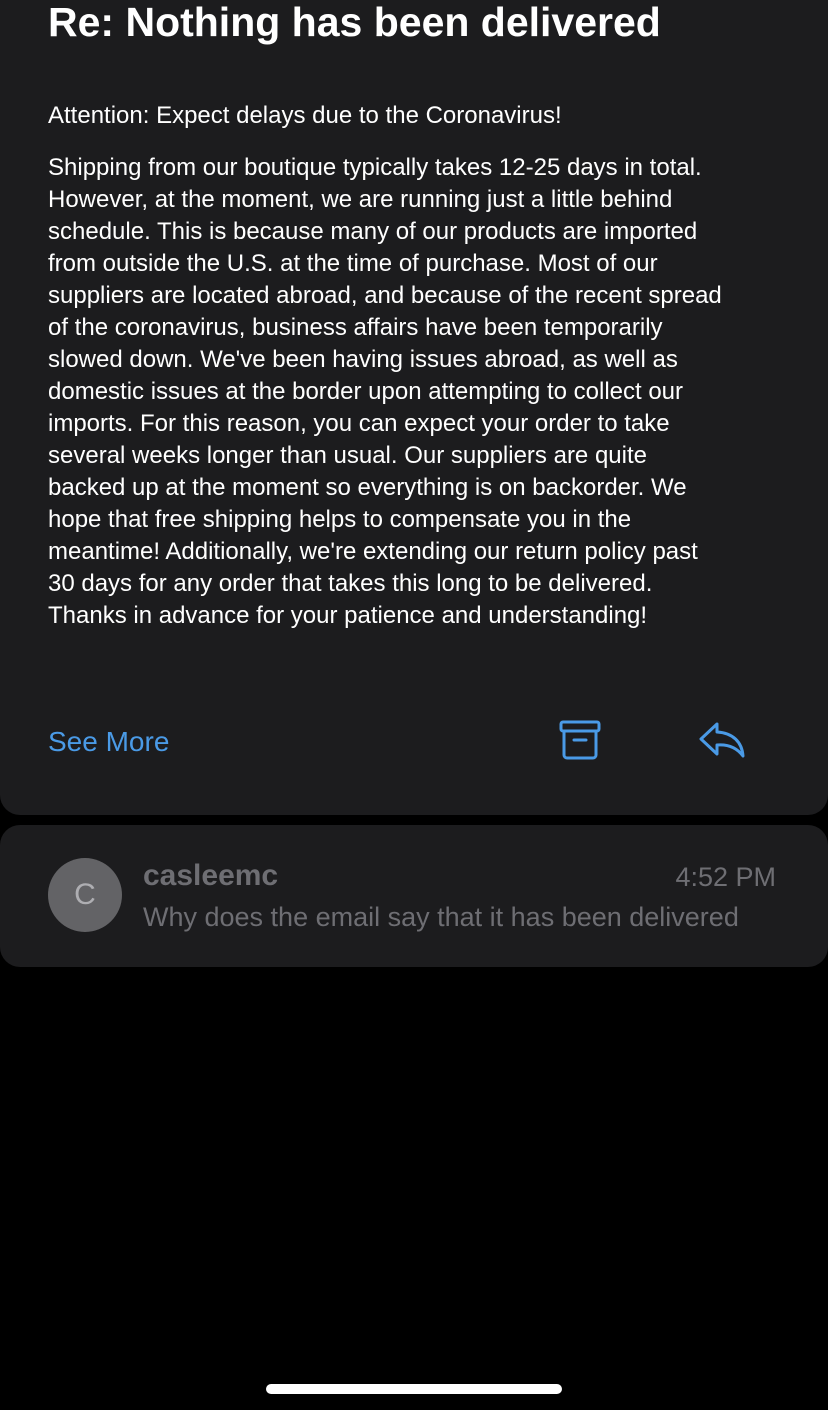 This screenshot has width=828, height=1410. What do you see at coordinates (211, 875) in the screenshot?
I see `sender-name: casleemc` at bounding box center [211, 875].